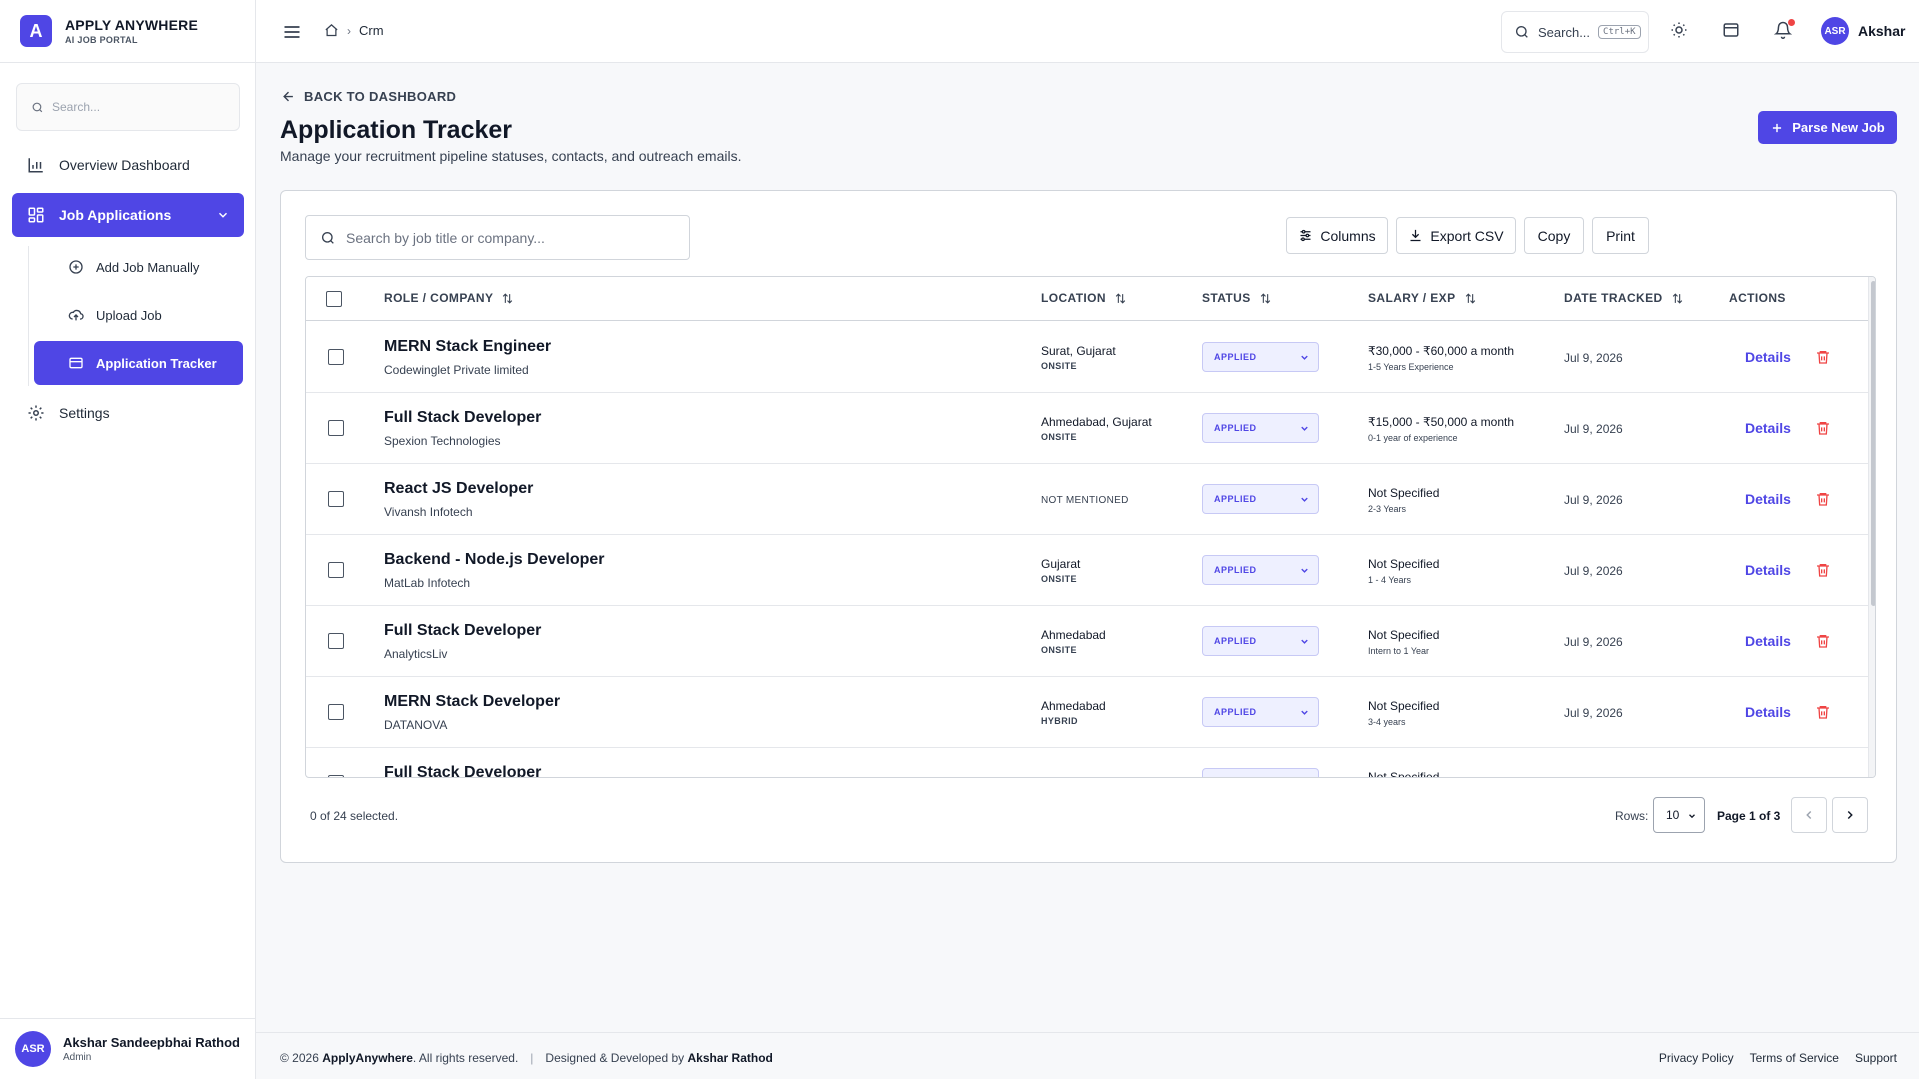 The height and width of the screenshot is (1079, 1919). Describe the element at coordinates (1696, 1058) in the screenshot. I see `privacy-policy-link: Privacy Policy` at that location.